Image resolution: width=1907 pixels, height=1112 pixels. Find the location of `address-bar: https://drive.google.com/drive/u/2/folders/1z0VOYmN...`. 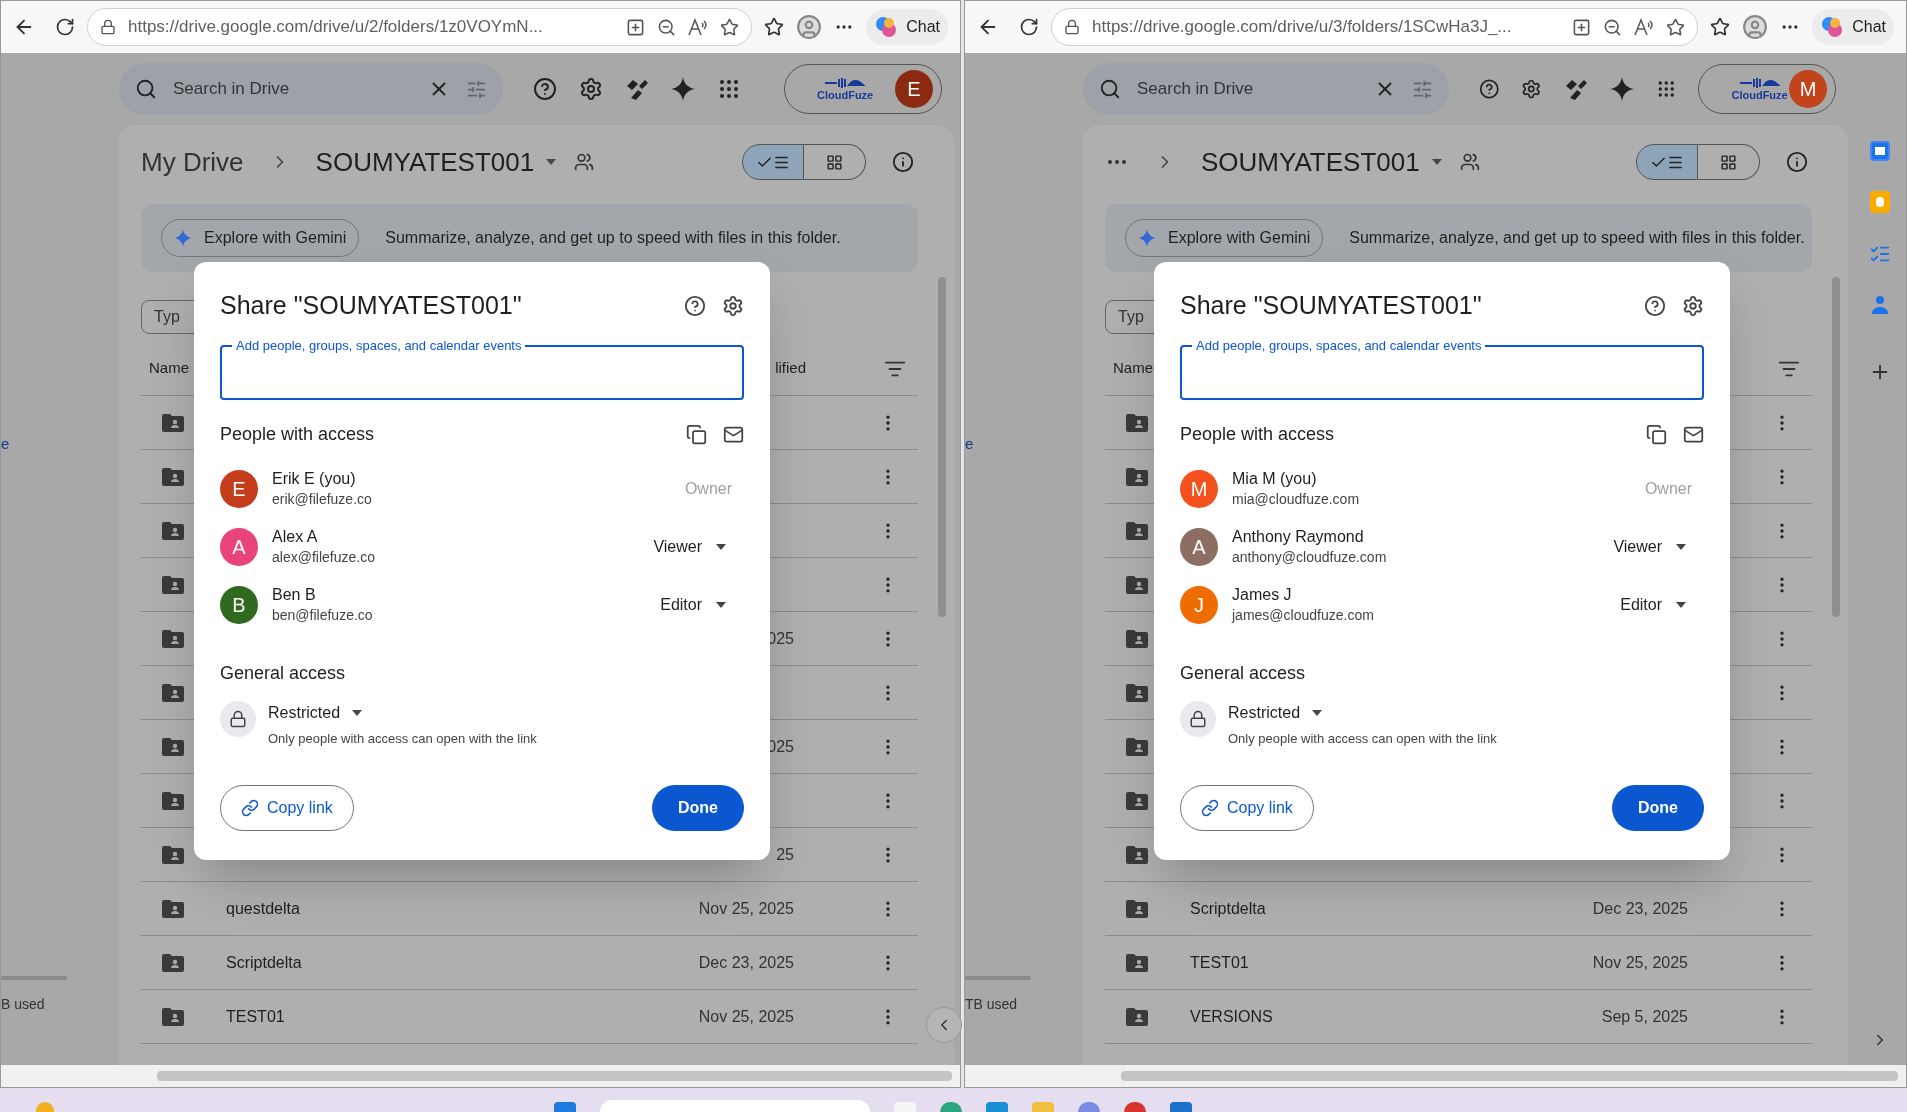

address-bar: https://drive.google.com/drive/u/2/folders/1z0VOYmN... is located at coordinates (420, 27).